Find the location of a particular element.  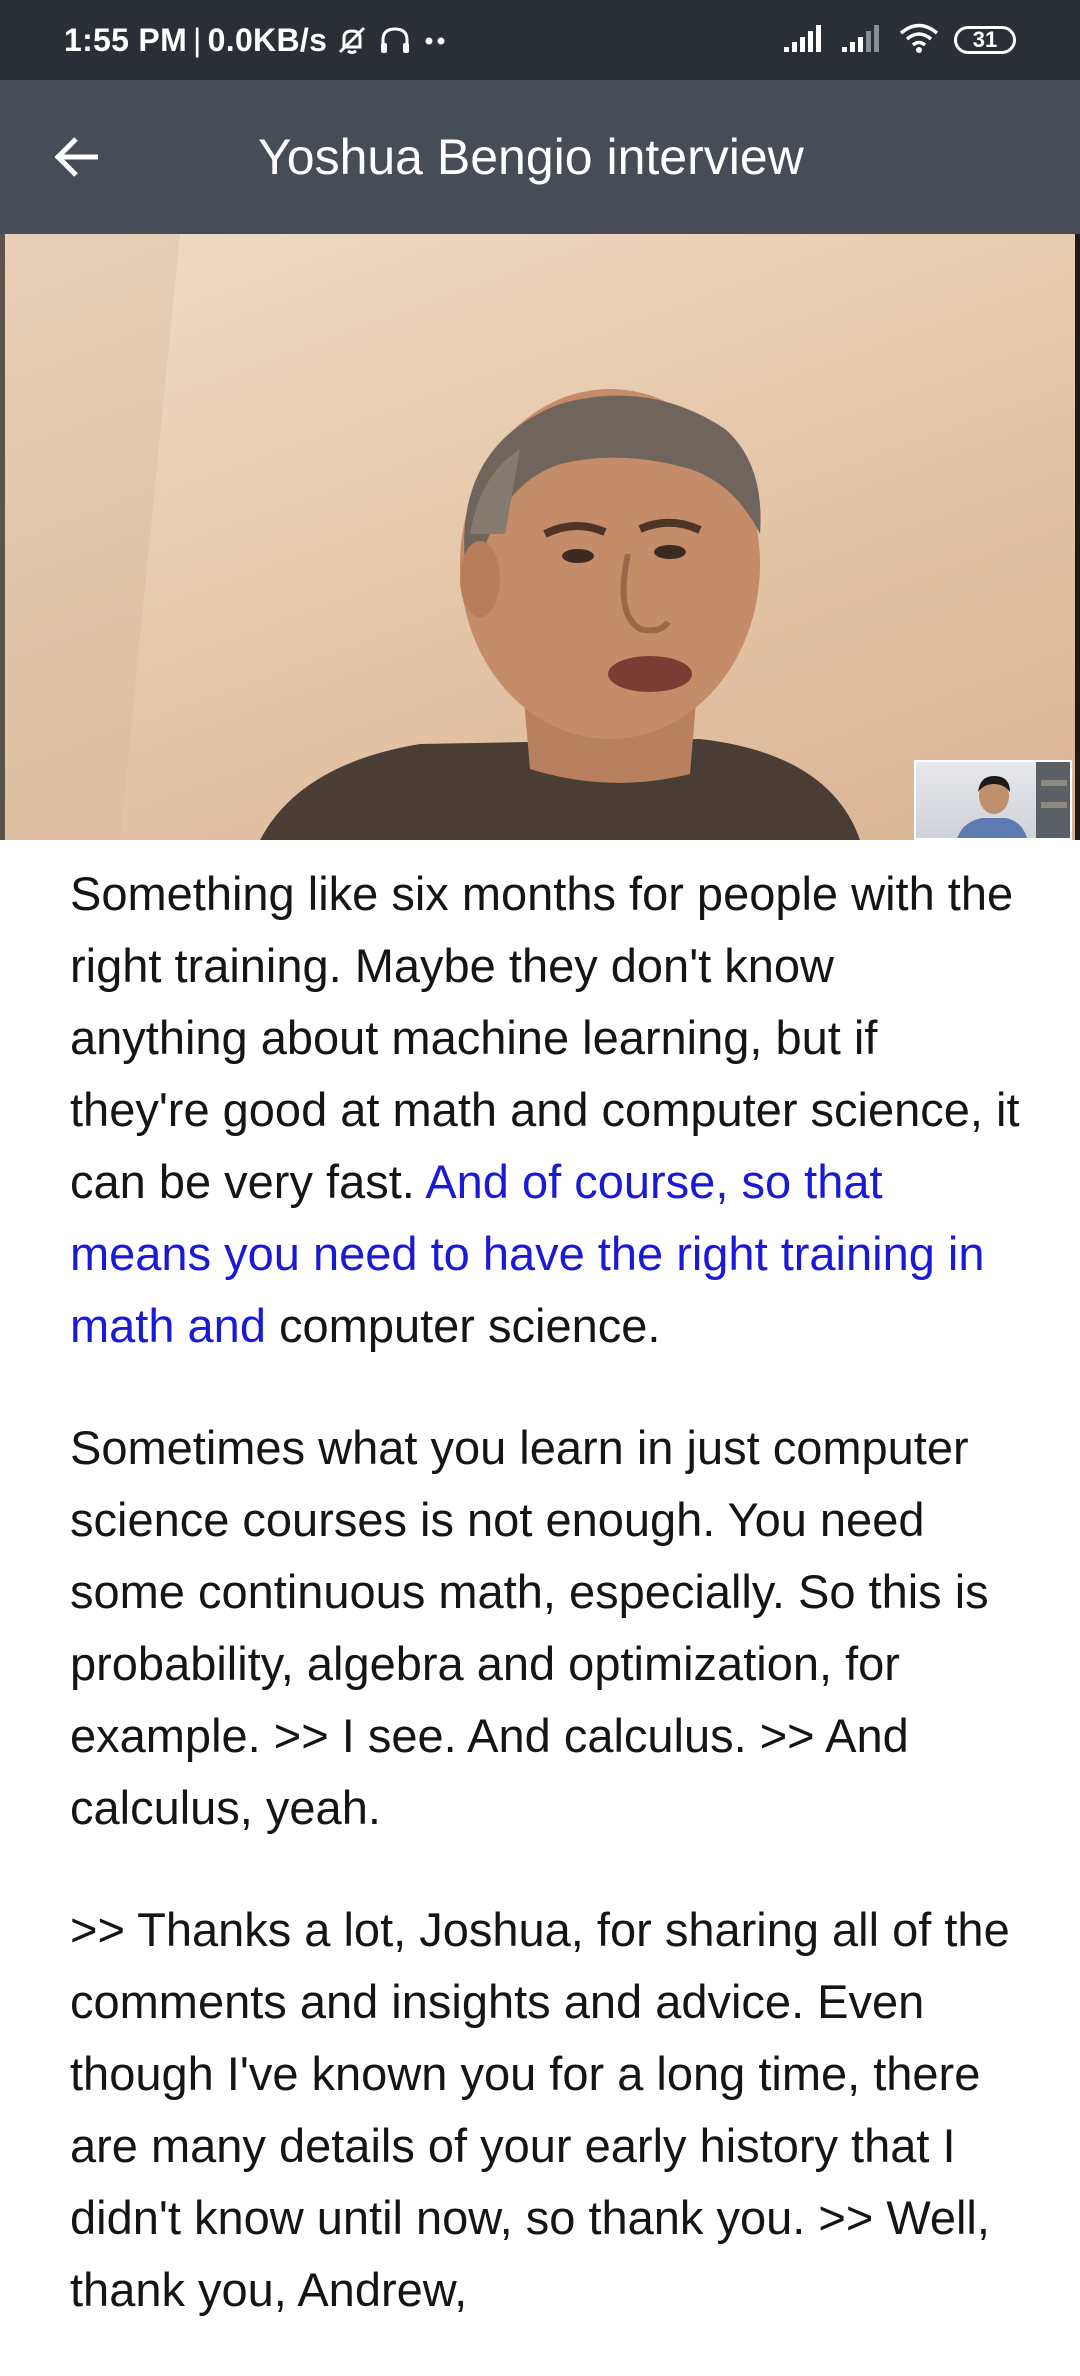

interviewer-figure is located at coordinates (1013, 800).